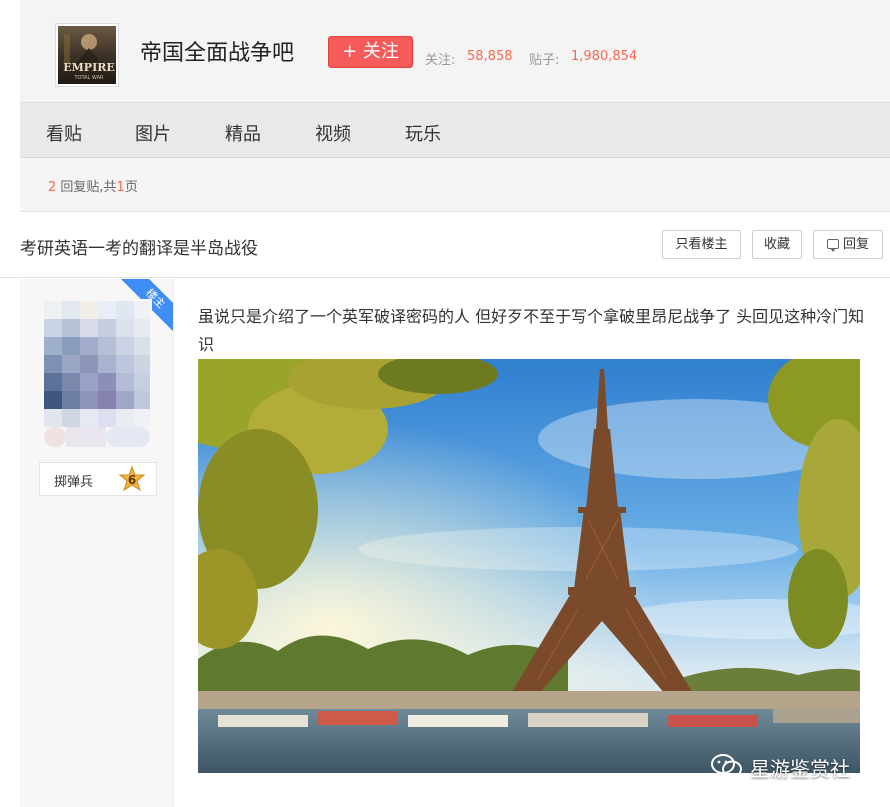 This screenshot has width=890, height=807. Describe the element at coordinates (153, 133) in the screenshot. I see `nav-tab-images: 图片` at that location.